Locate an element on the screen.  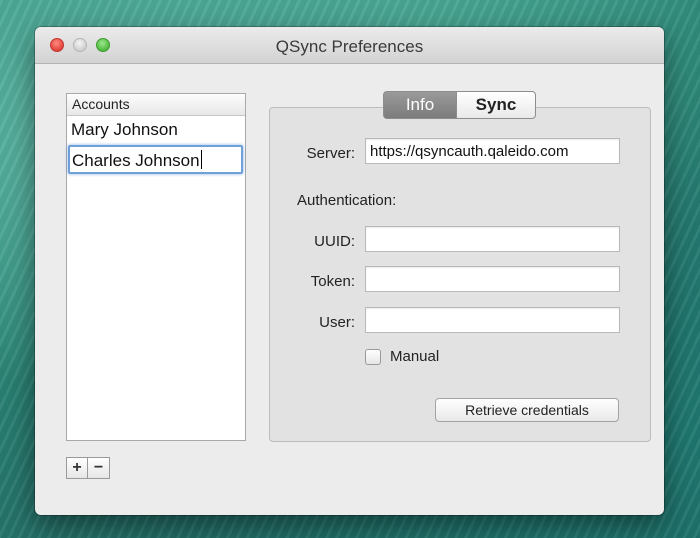
manual-label: Manual is located at coordinates (414, 356).